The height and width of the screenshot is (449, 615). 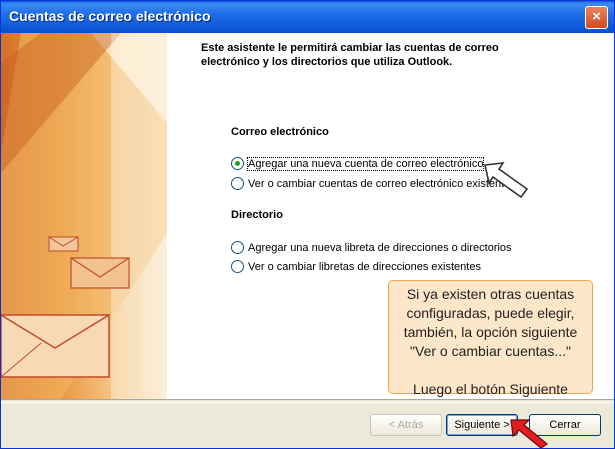 I want to click on email-section-title: Correo electrónico, so click(x=280, y=132).